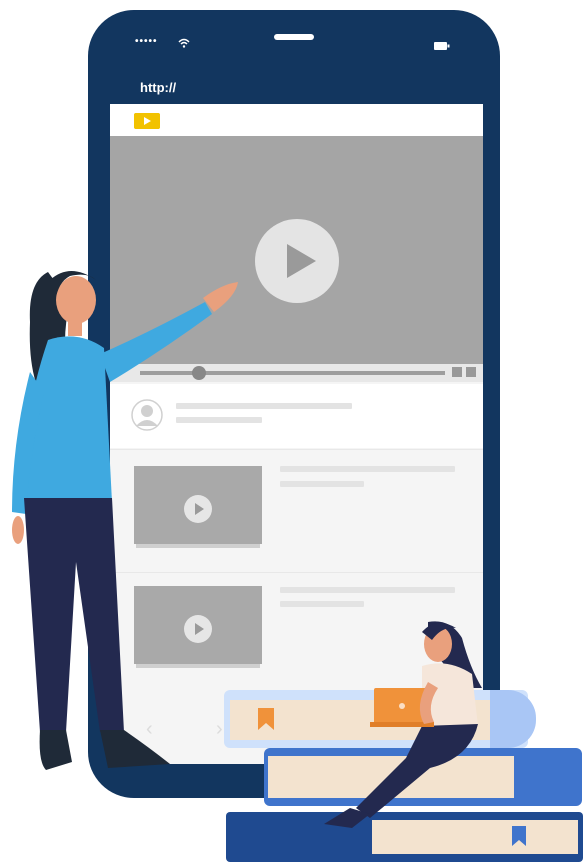 This screenshot has width=583, height=865. I want to click on address-text: http://, so click(158, 87).